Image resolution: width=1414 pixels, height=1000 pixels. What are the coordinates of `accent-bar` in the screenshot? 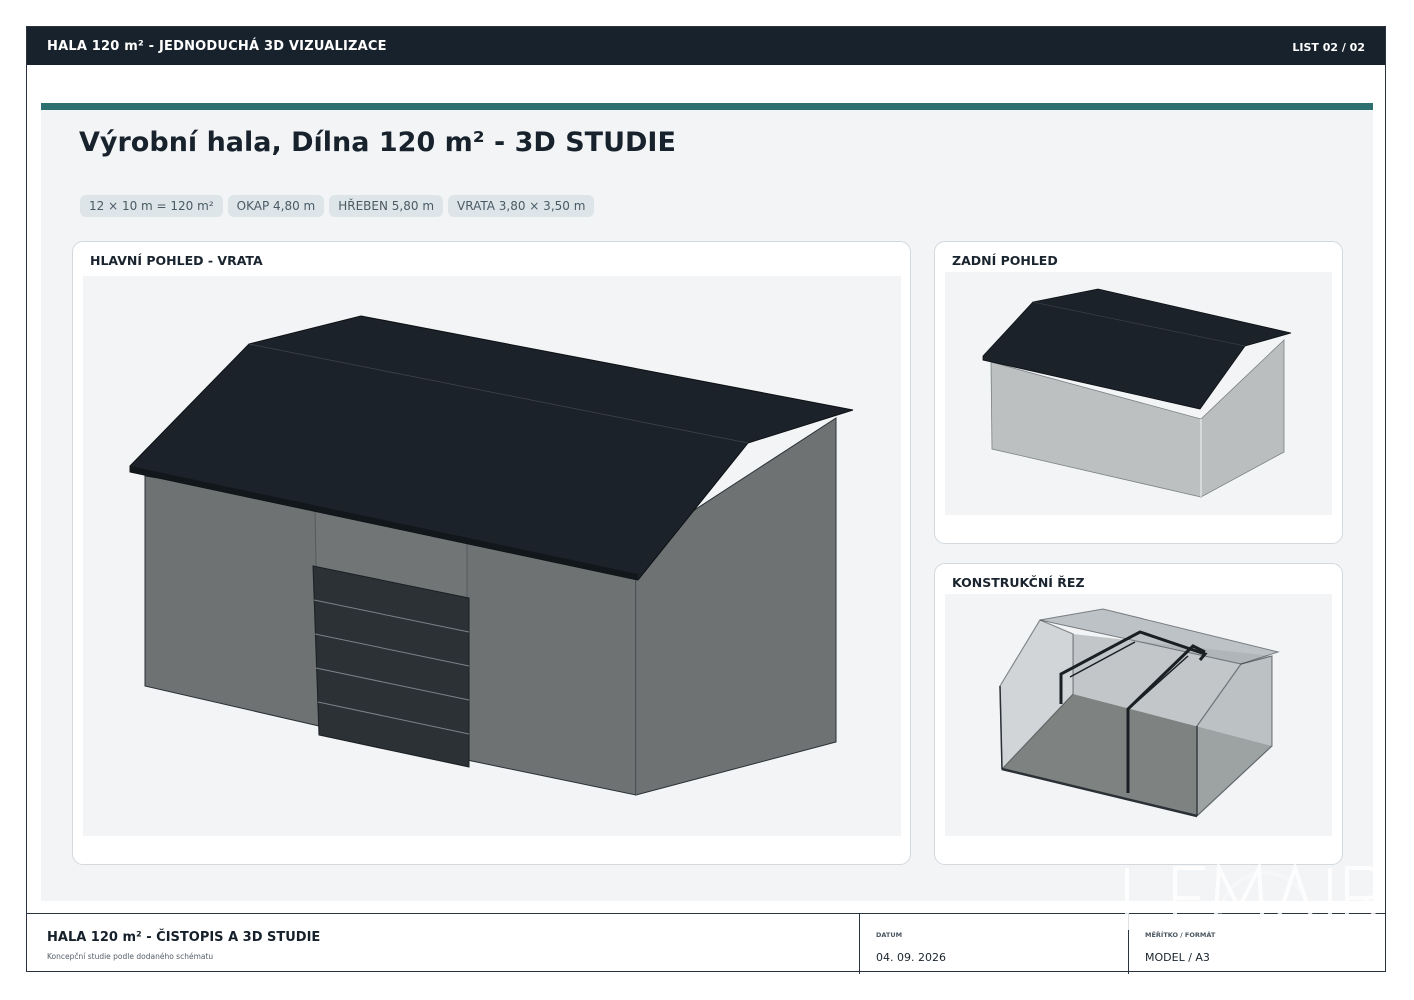 It's located at (707, 106).